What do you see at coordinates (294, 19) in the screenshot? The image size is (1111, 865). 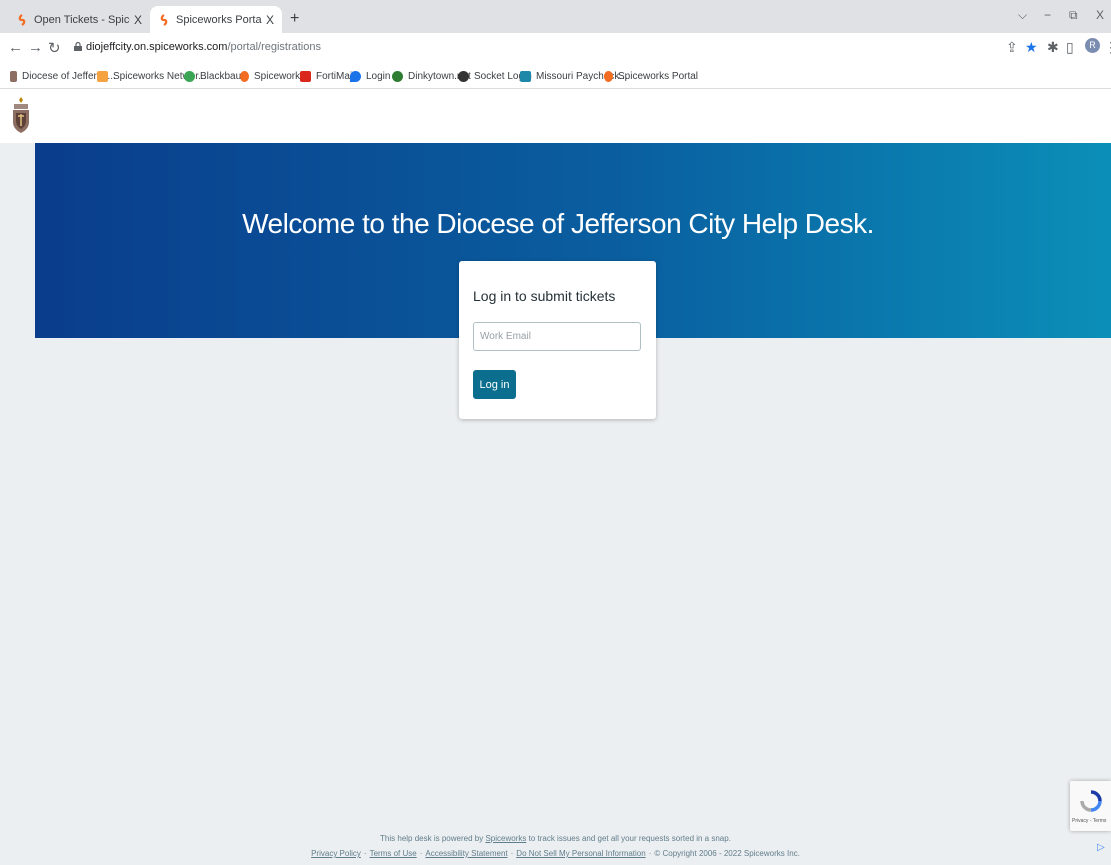 I see `new-tab-button: +` at bounding box center [294, 19].